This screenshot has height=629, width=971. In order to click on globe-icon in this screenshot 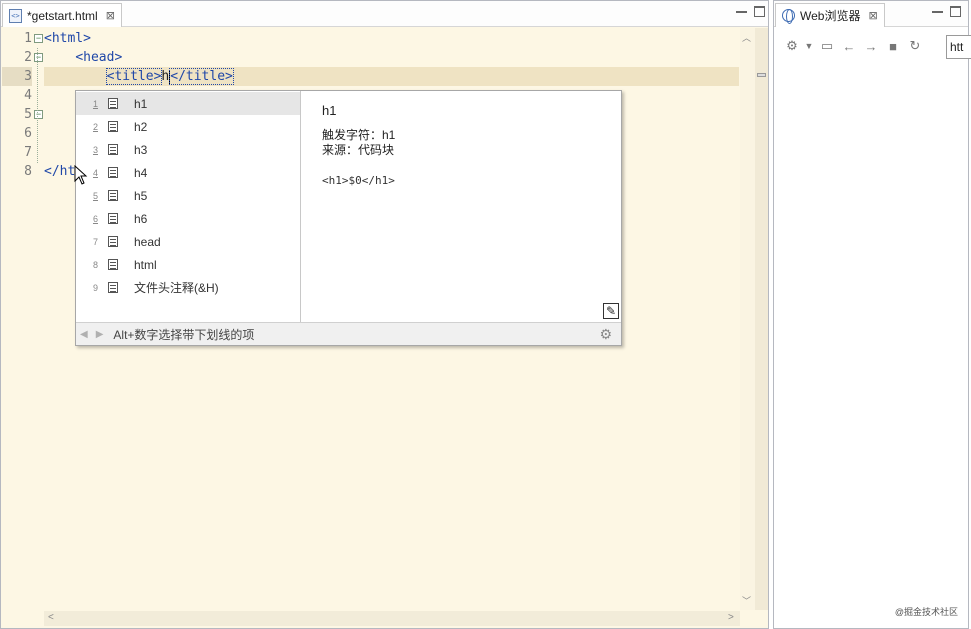, I will do `click(788, 16)`.